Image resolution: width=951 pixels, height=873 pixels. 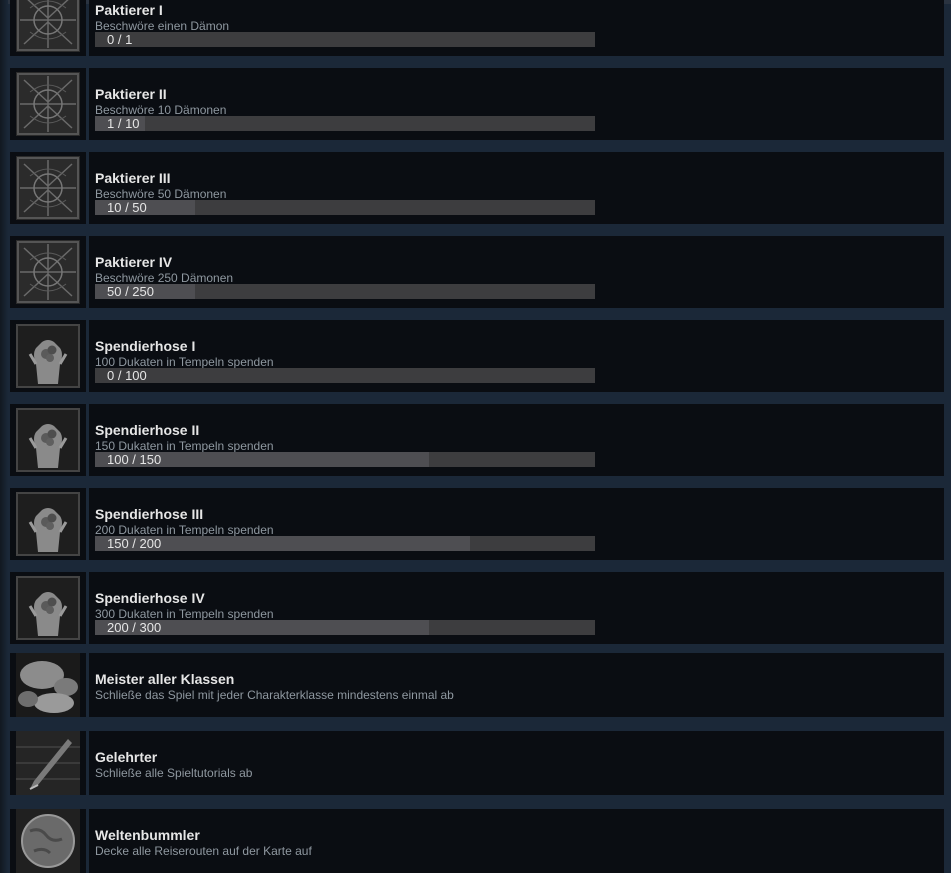 I want to click on achievement-description: 150 Dukaten in Tempeln spenden, so click(x=184, y=446).